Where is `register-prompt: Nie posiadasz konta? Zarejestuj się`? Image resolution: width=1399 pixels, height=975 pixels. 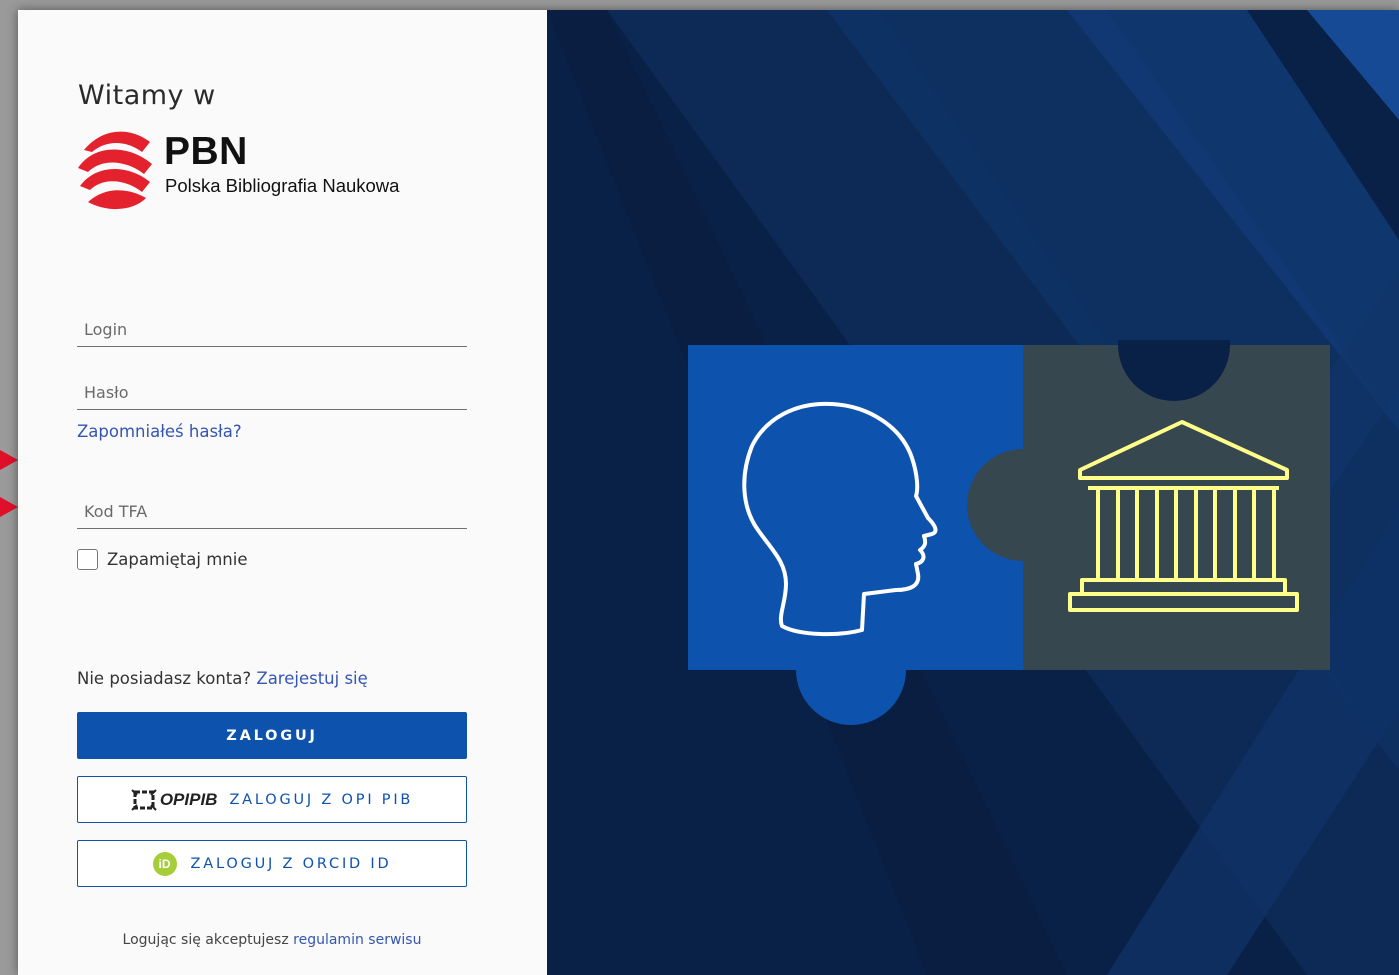 register-prompt: Nie posiadasz konta? Zarejestuj się is located at coordinates (222, 678).